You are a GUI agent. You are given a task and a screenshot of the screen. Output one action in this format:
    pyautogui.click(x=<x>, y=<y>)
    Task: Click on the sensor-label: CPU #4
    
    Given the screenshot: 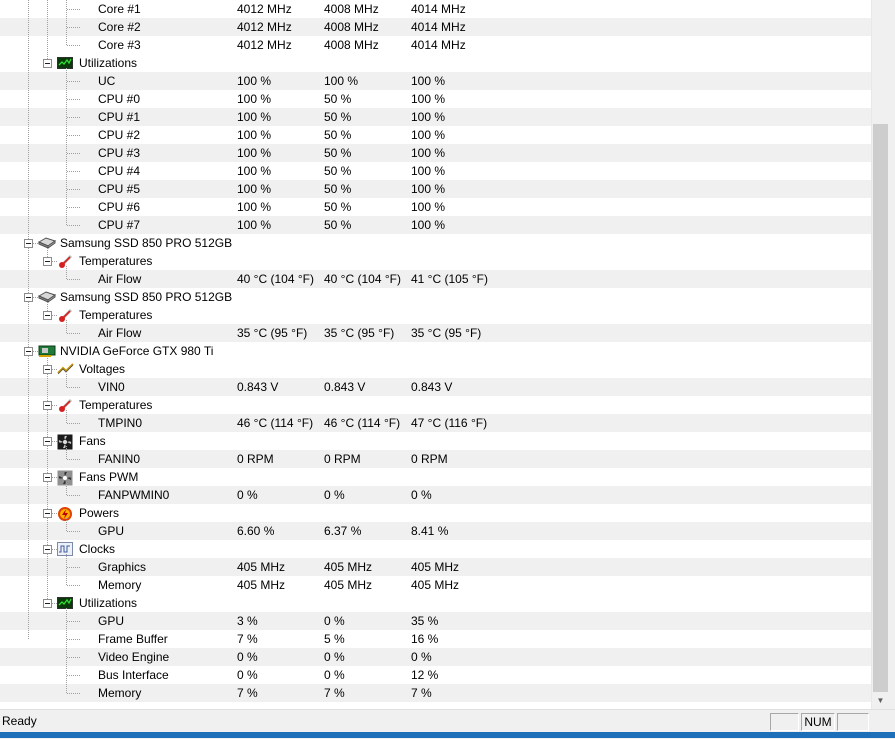 What is the action you would take?
    pyautogui.click(x=119, y=171)
    